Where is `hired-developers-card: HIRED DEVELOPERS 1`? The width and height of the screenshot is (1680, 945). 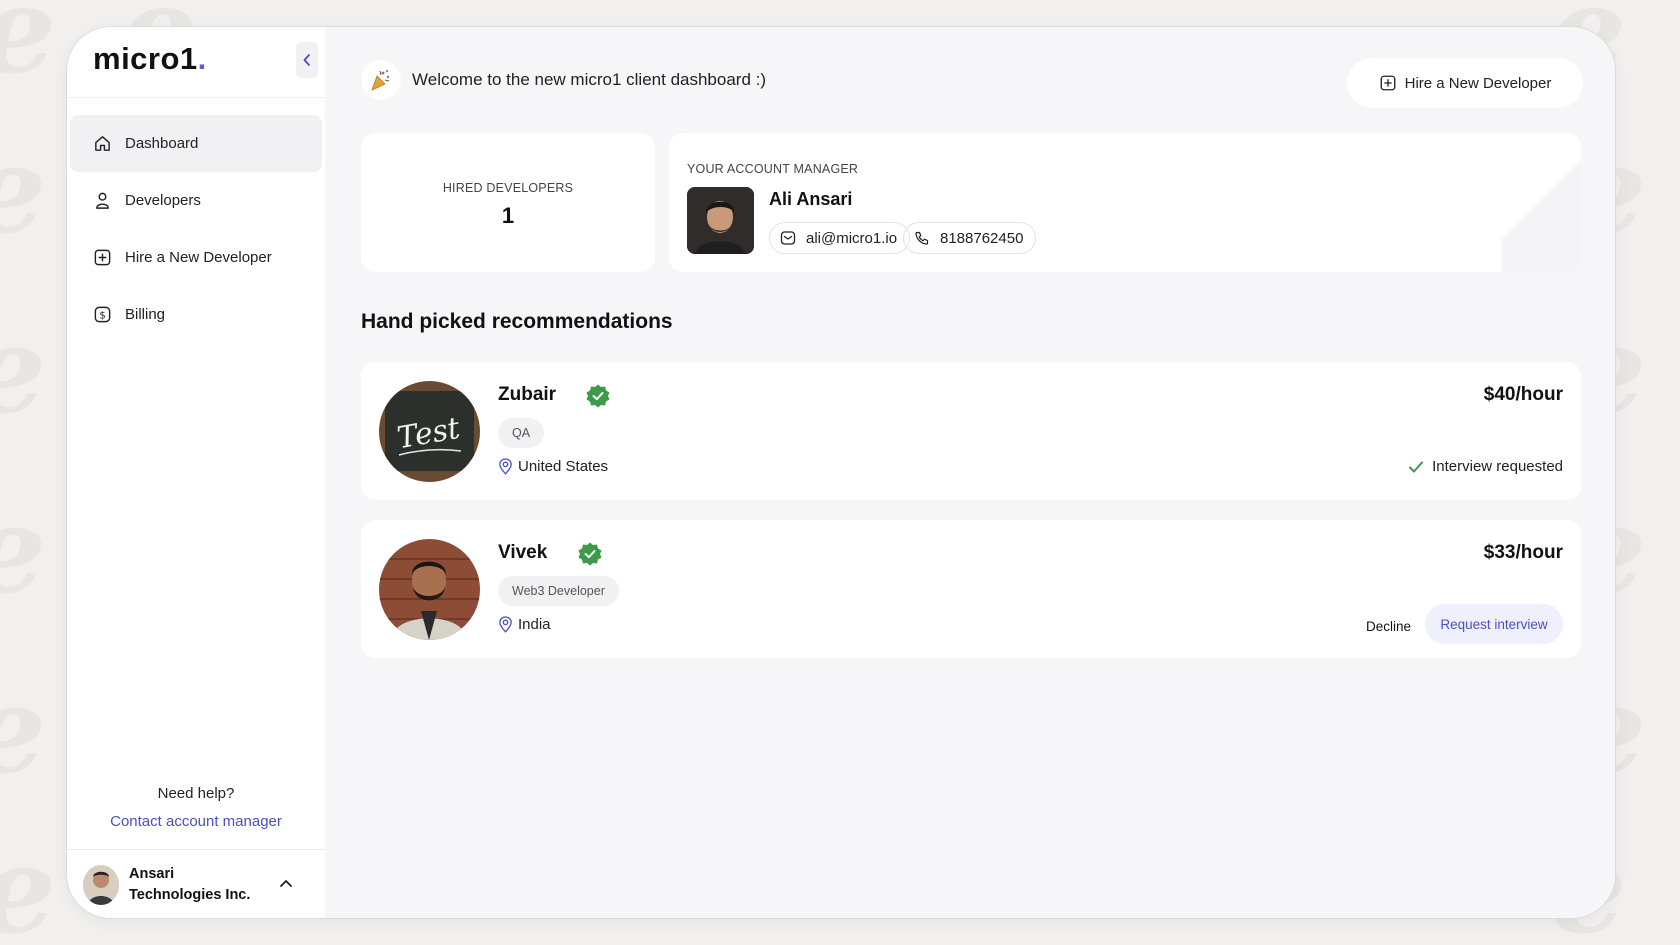 hired-developers-card: HIRED DEVELOPERS 1 is located at coordinates (508, 202).